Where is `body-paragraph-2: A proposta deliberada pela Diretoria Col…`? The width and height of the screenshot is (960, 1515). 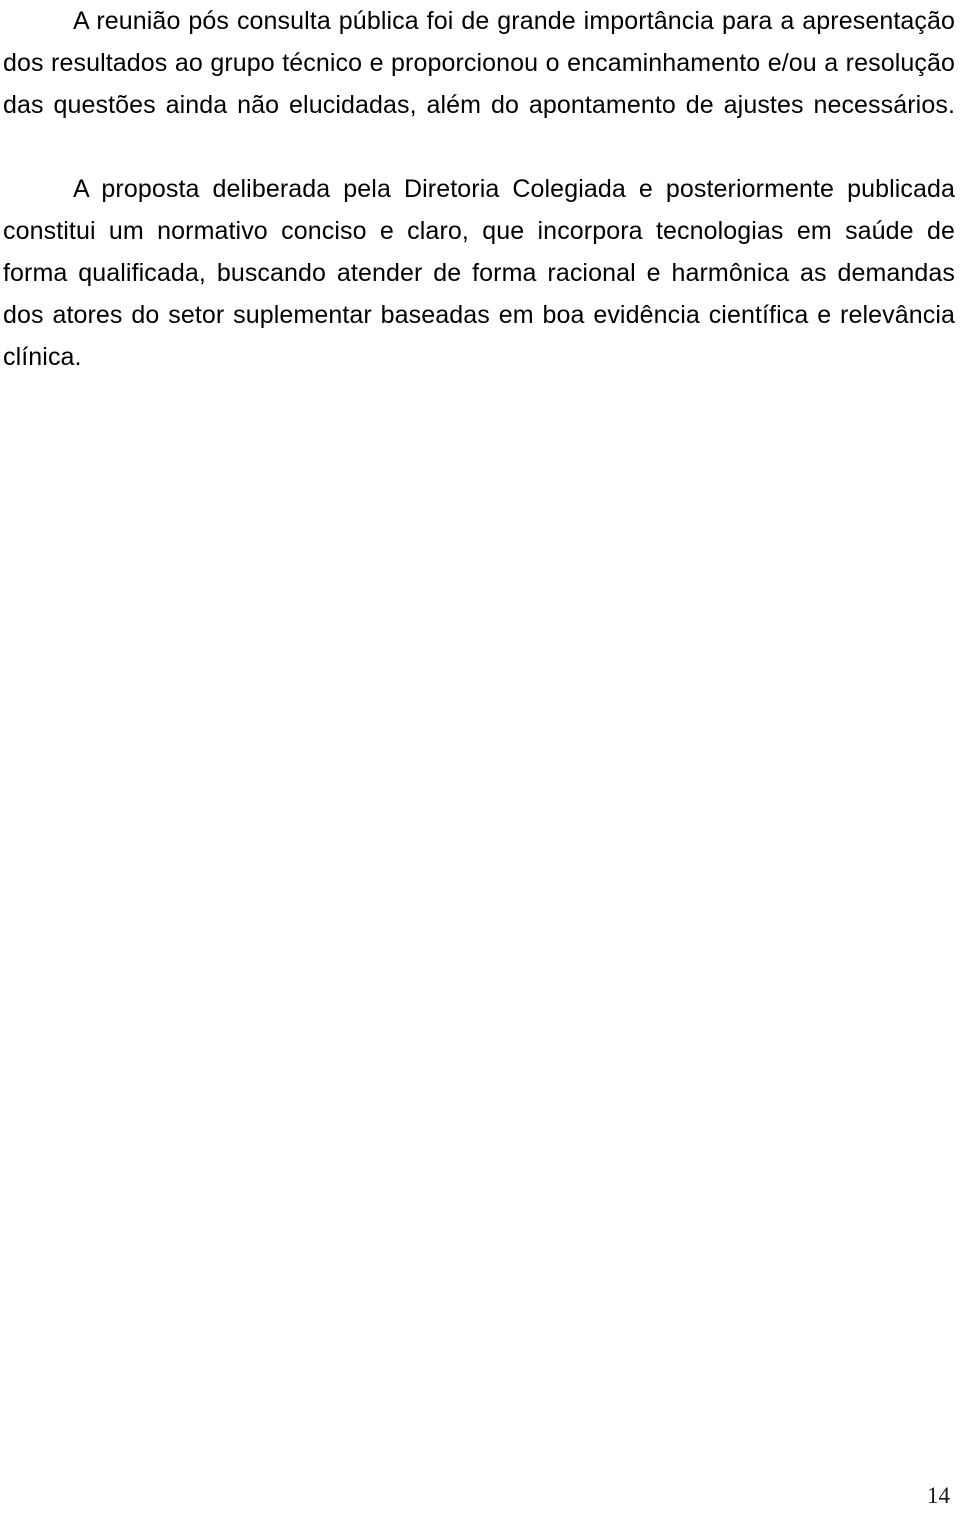
body-paragraph-2: A proposta deliberada pela Diretoria Col… is located at coordinates (479, 273).